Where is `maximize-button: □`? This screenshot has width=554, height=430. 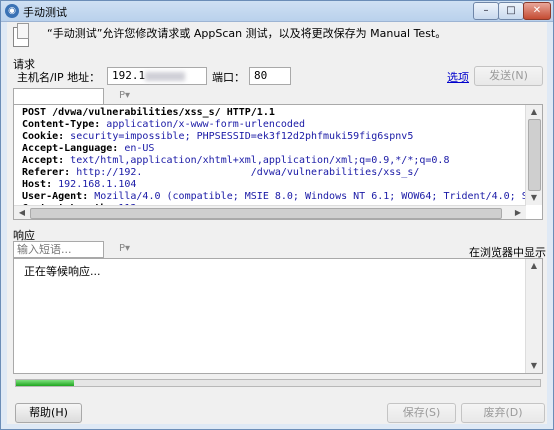
maximize-button: □ is located at coordinates (511, 11).